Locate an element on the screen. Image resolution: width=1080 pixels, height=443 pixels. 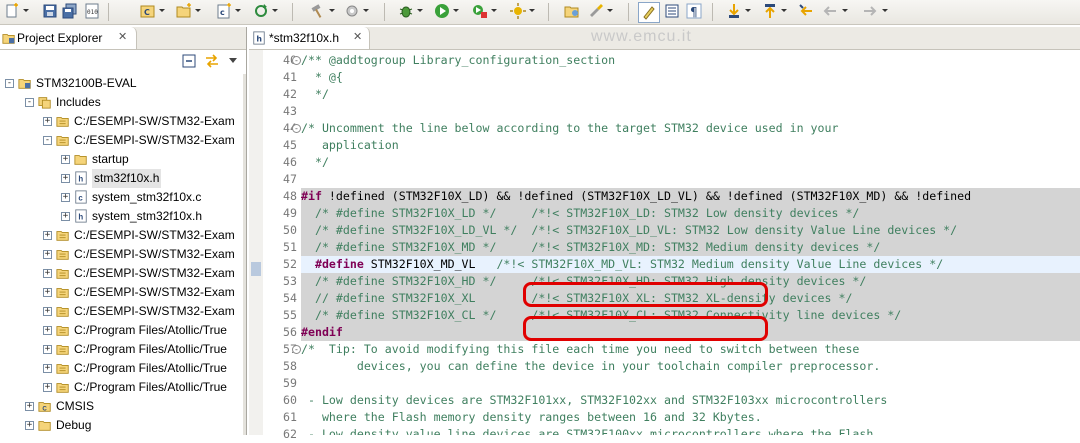
view-menu-icon is located at coordinates (233, 60).